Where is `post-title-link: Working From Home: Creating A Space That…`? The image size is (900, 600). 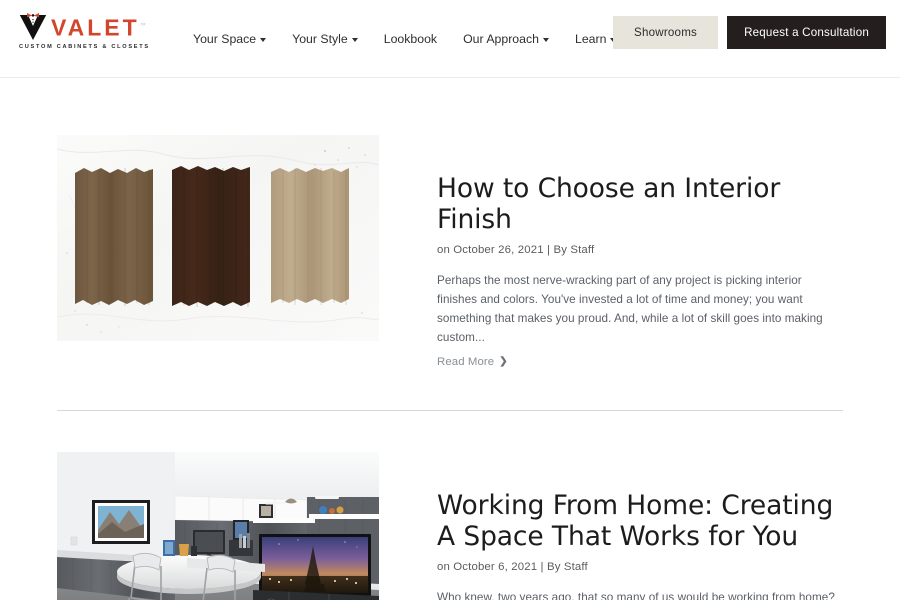
post-title-link: Working From Home: Creating A Space That… is located at coordinates (635, 521).